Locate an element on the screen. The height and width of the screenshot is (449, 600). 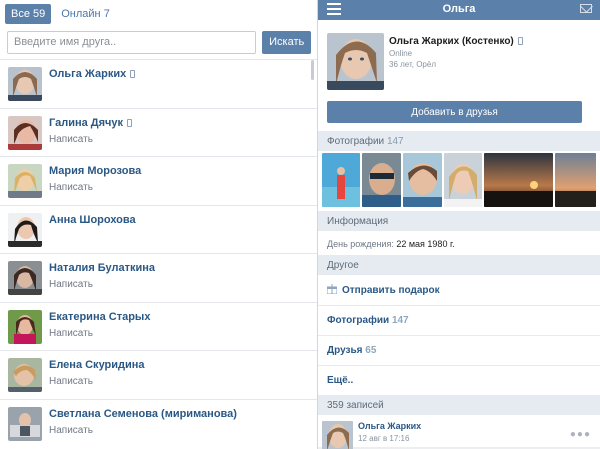
friend-name: Ольга Жарких is located at coordinates (92, 74).